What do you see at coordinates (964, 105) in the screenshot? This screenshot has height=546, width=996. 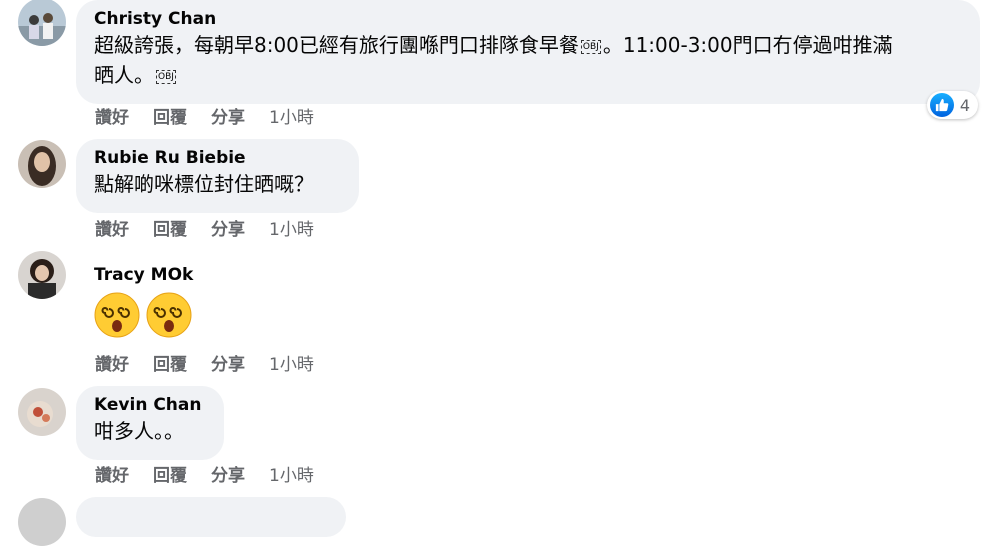 I see `reaction-count: 4` at bounding box center [964, 105].